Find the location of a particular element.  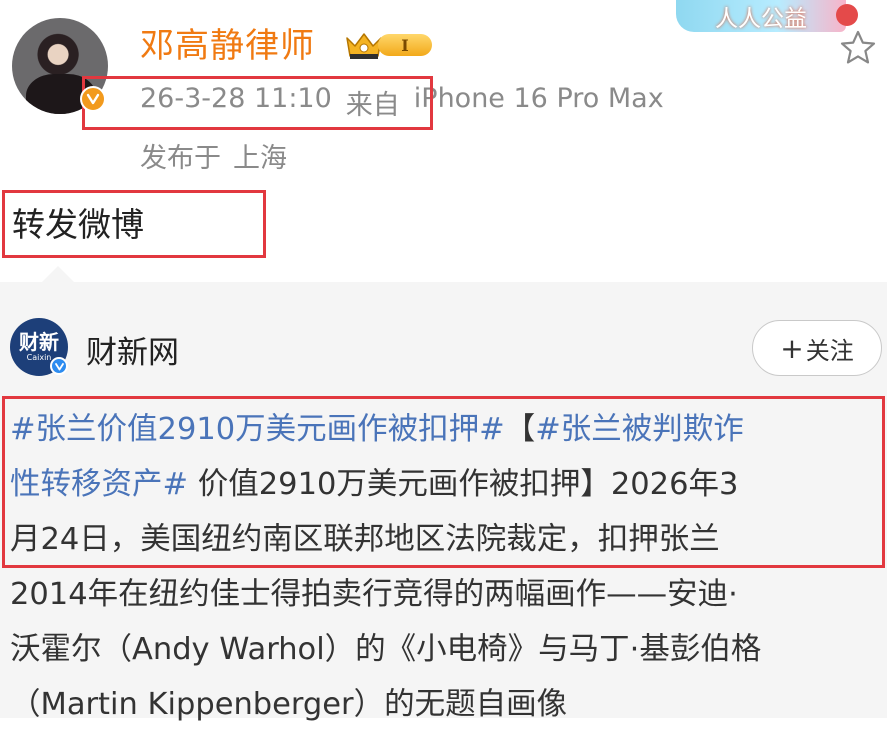

article-line: #张兰价值2910万美元画作被扣押#【#张兰被判欺诈 is located at coordinates (446, 429).